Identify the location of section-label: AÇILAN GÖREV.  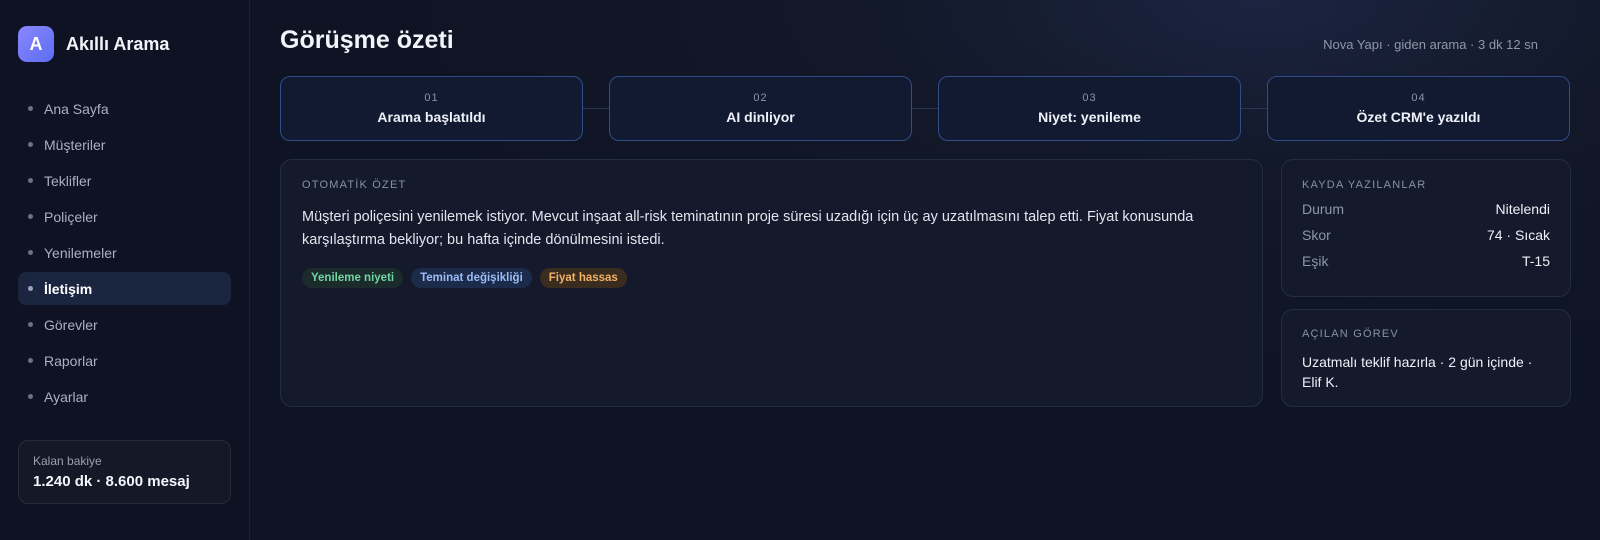
(1350, 334).